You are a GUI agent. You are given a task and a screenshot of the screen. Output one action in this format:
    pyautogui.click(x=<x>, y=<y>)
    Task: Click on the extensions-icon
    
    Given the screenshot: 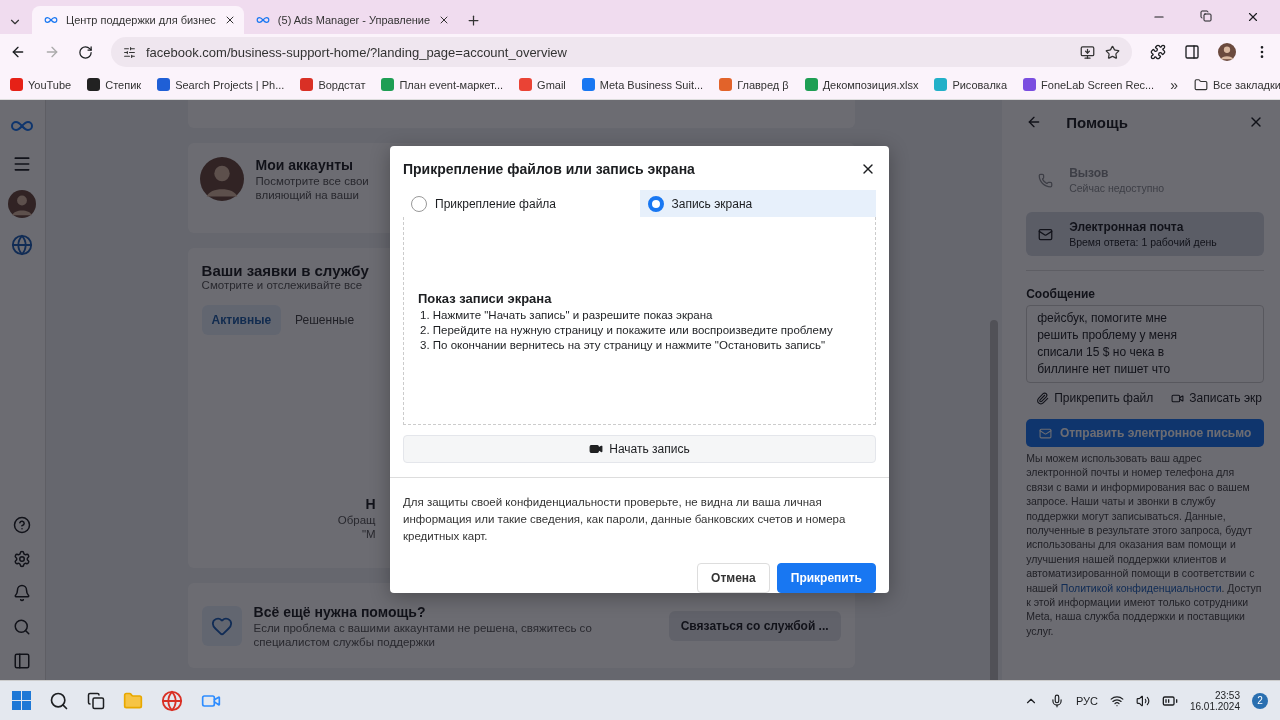 What is the action you would take?
    pyautogui.click(x=1158, y=52)
    